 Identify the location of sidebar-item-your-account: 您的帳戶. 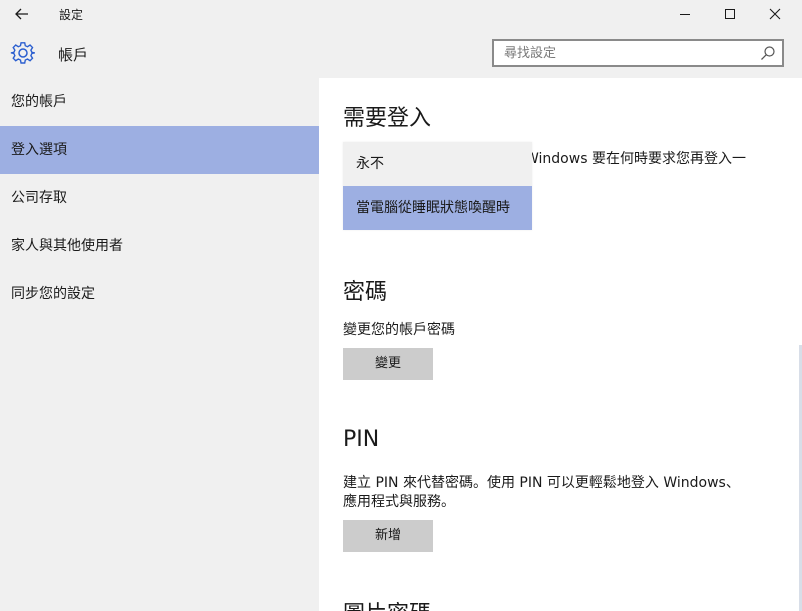
(159, 102).